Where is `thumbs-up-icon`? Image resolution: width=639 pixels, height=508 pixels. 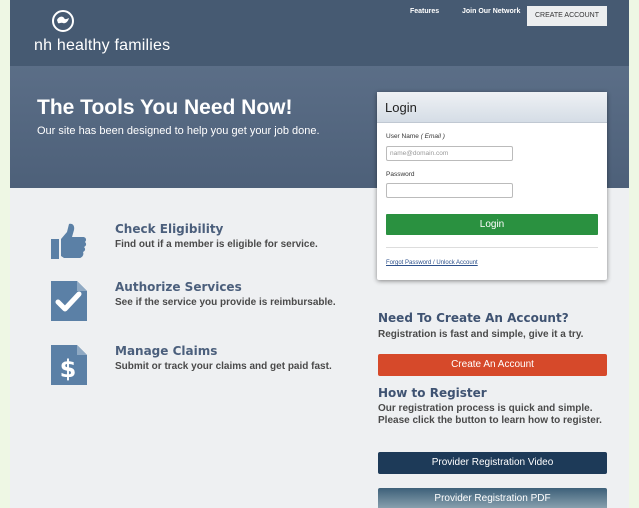
thumbs-up-icon is located at coordinates (69, 243).